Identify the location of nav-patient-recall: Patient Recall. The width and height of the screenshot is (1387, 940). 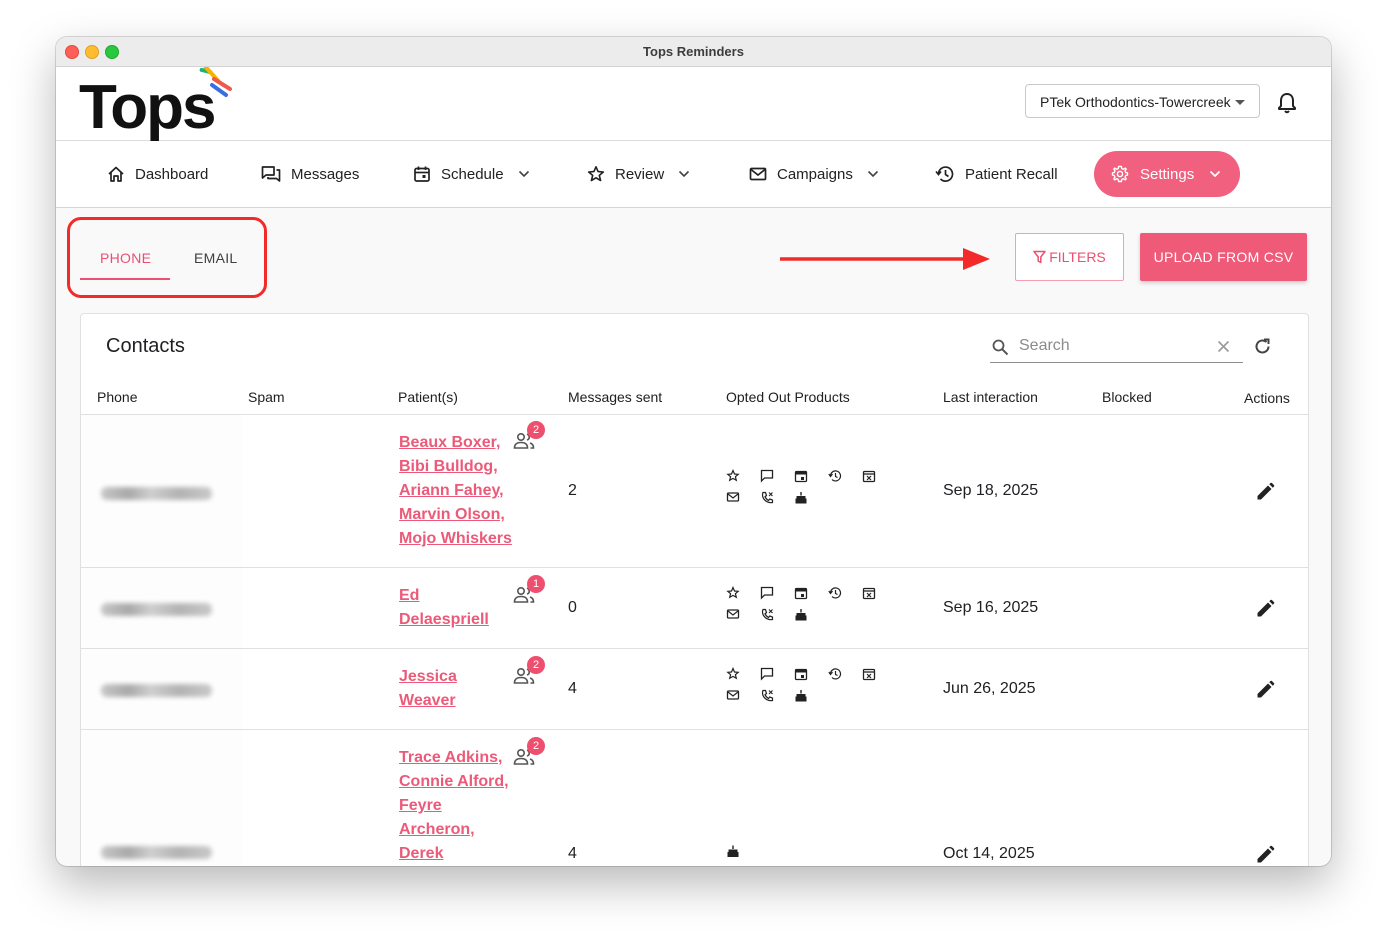
(996, 174).